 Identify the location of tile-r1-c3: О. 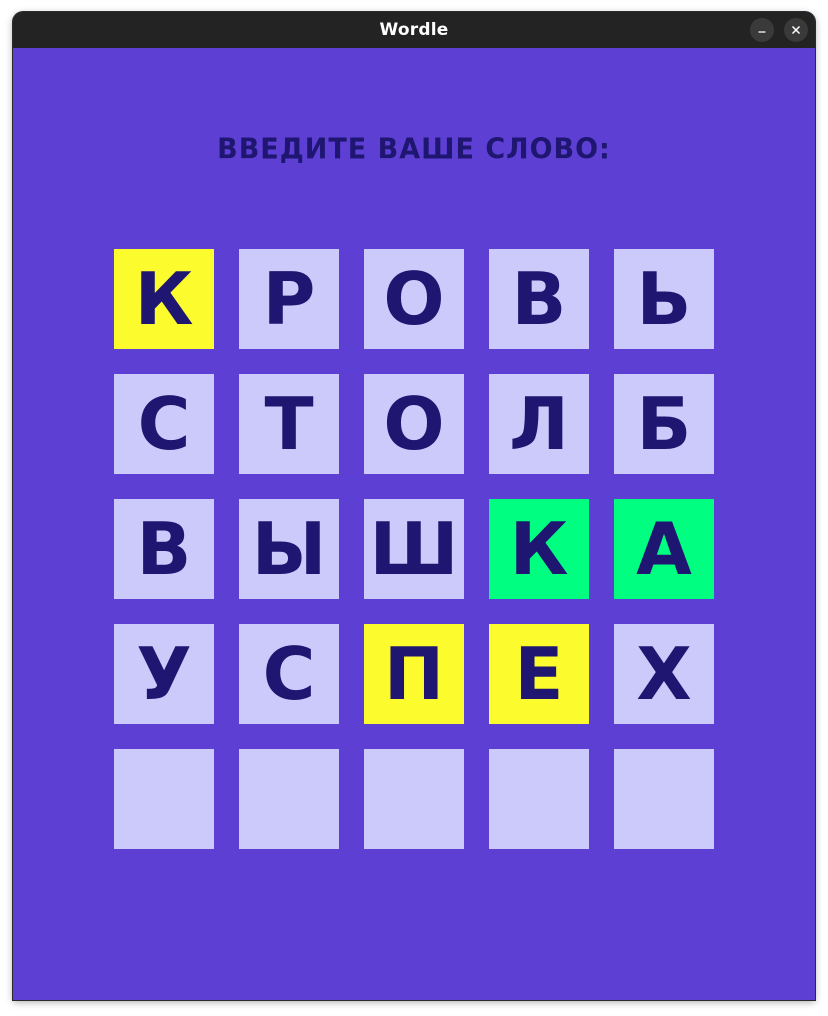
(414, 299).